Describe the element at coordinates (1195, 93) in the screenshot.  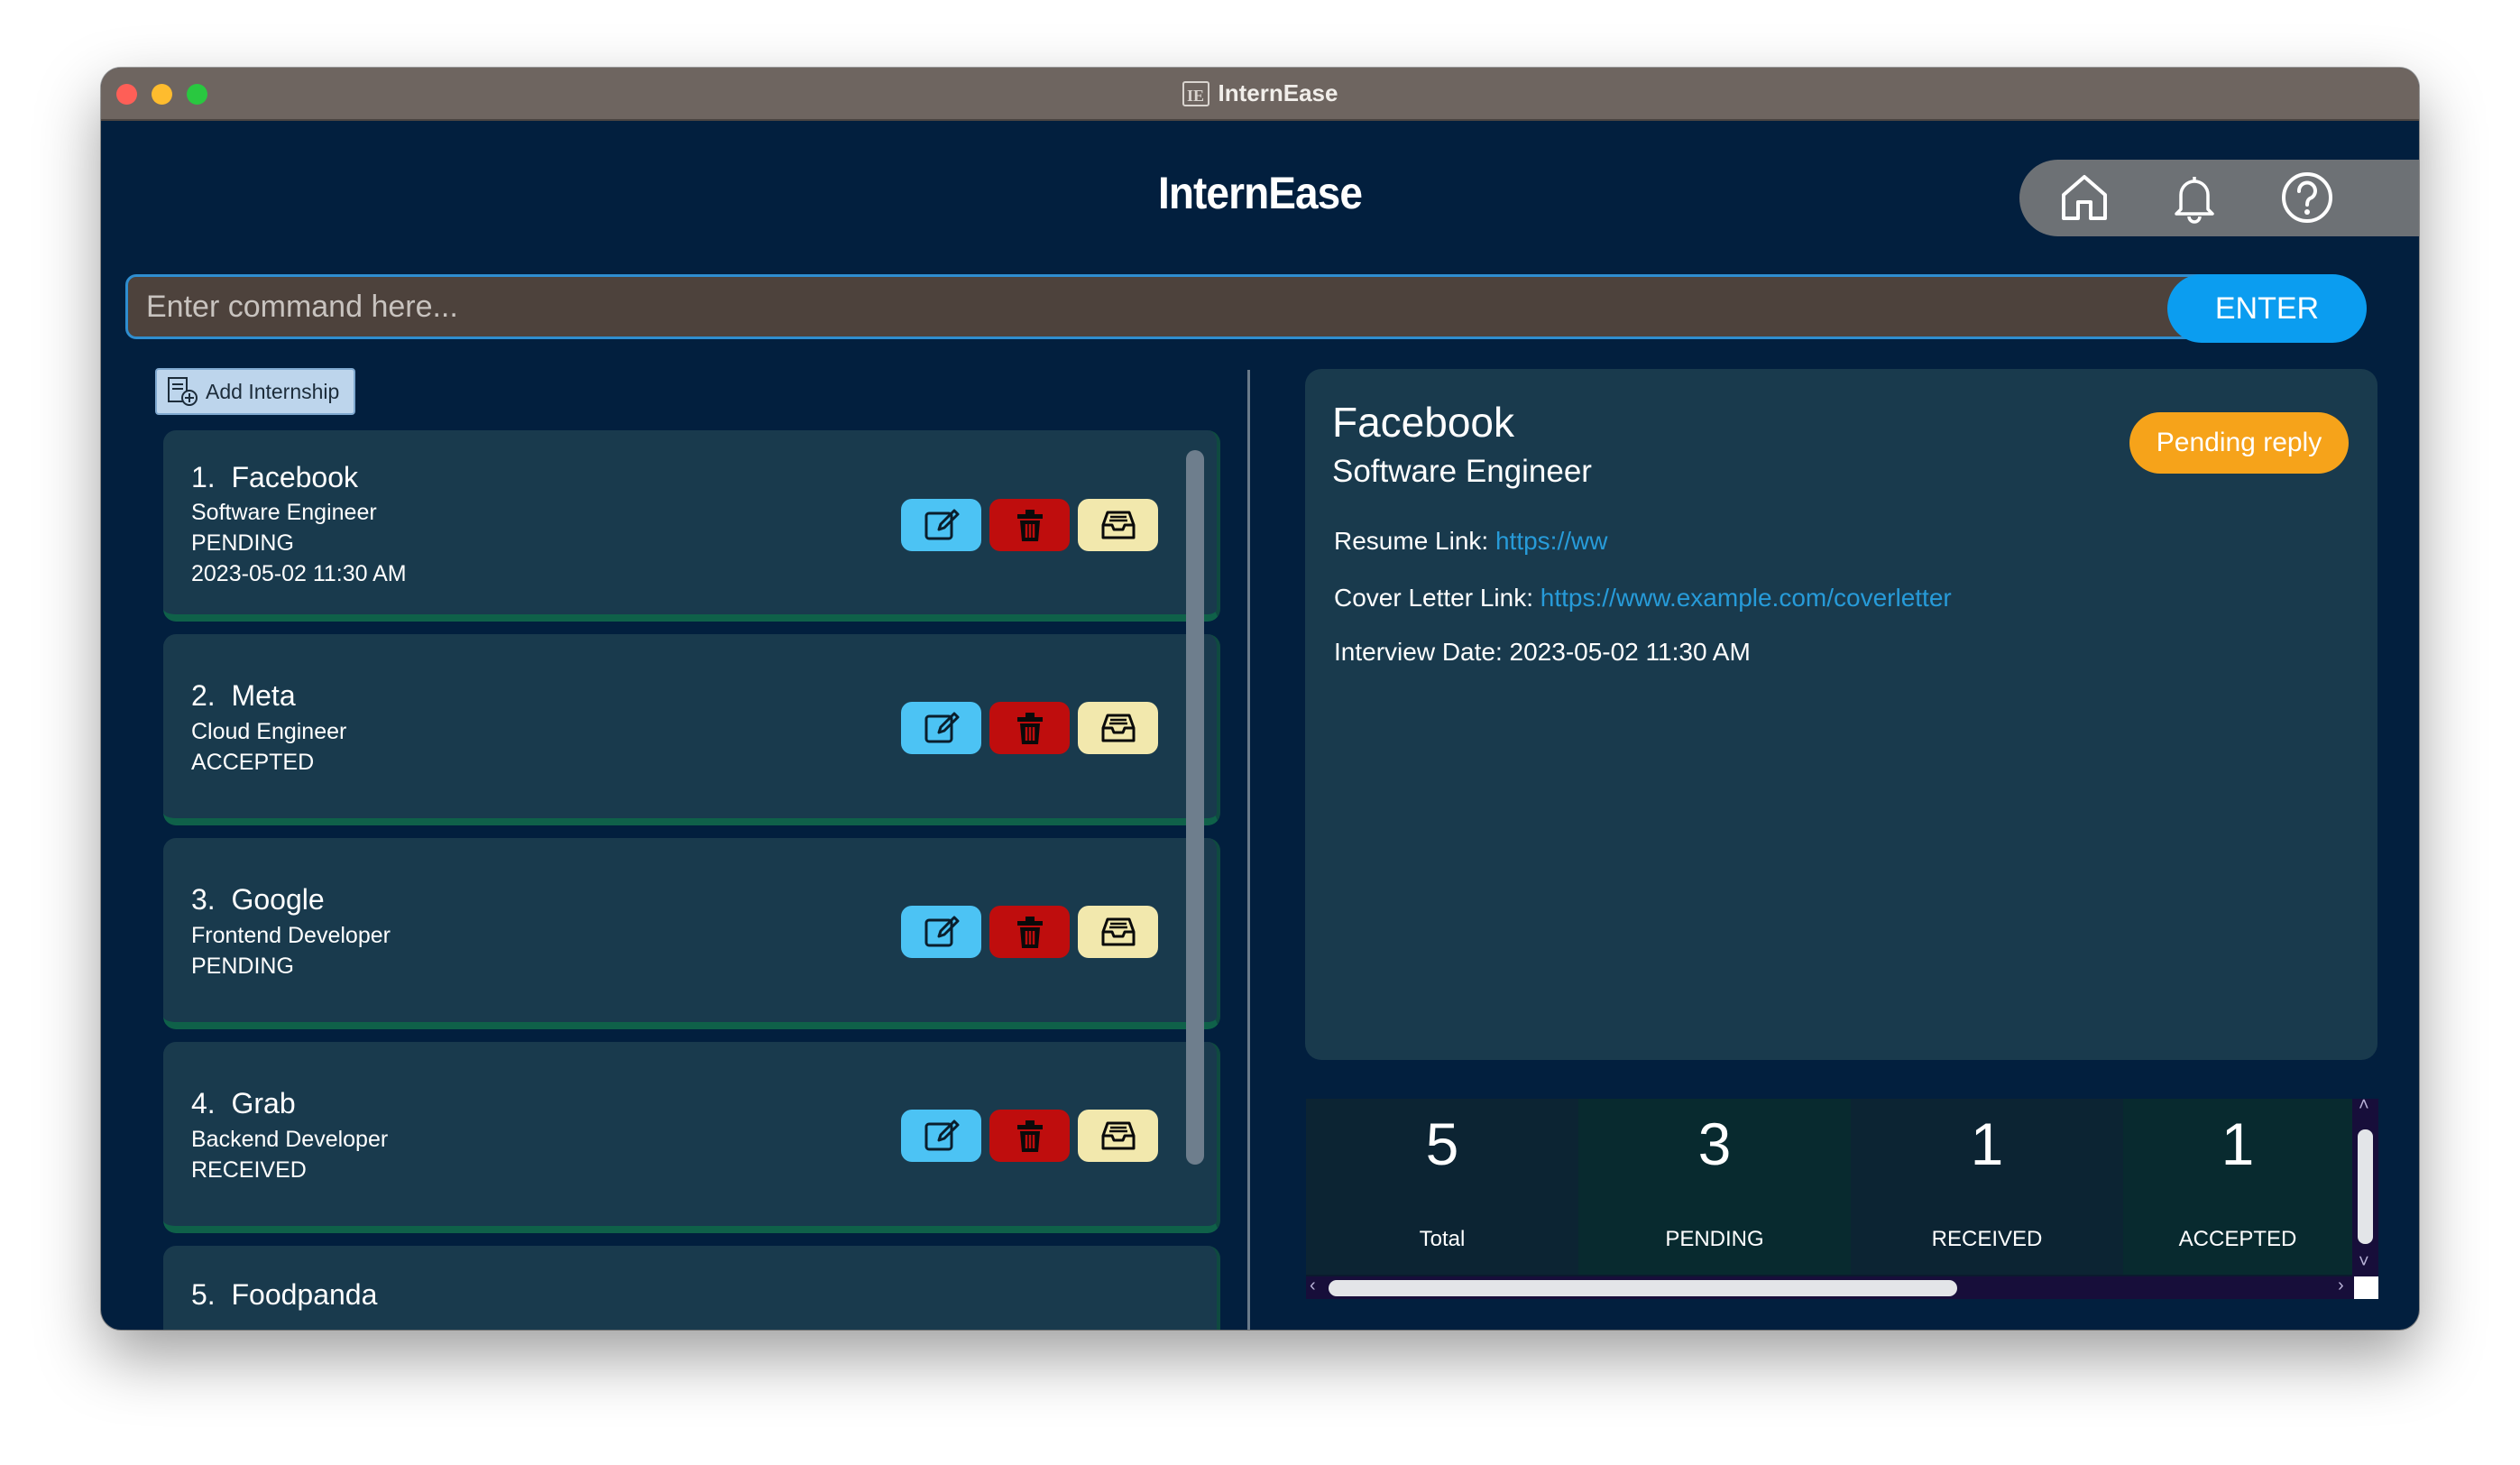
I see `app-logo-icon: IE` at that location.